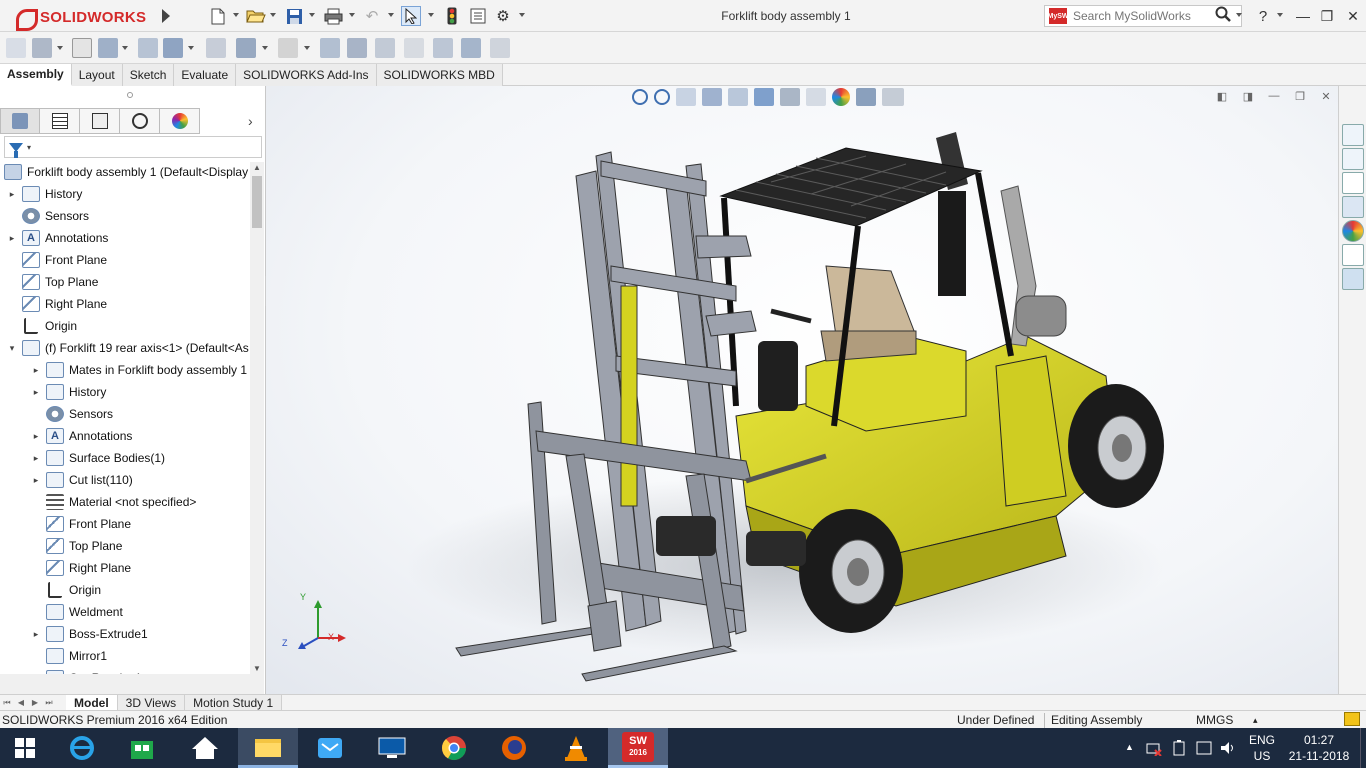 The image size is (1366, 768). What do you see at coordinates (205, 75) in the screenshot?
I see `tab-evaluate: Evaluate` at bounding box center [205, 75].